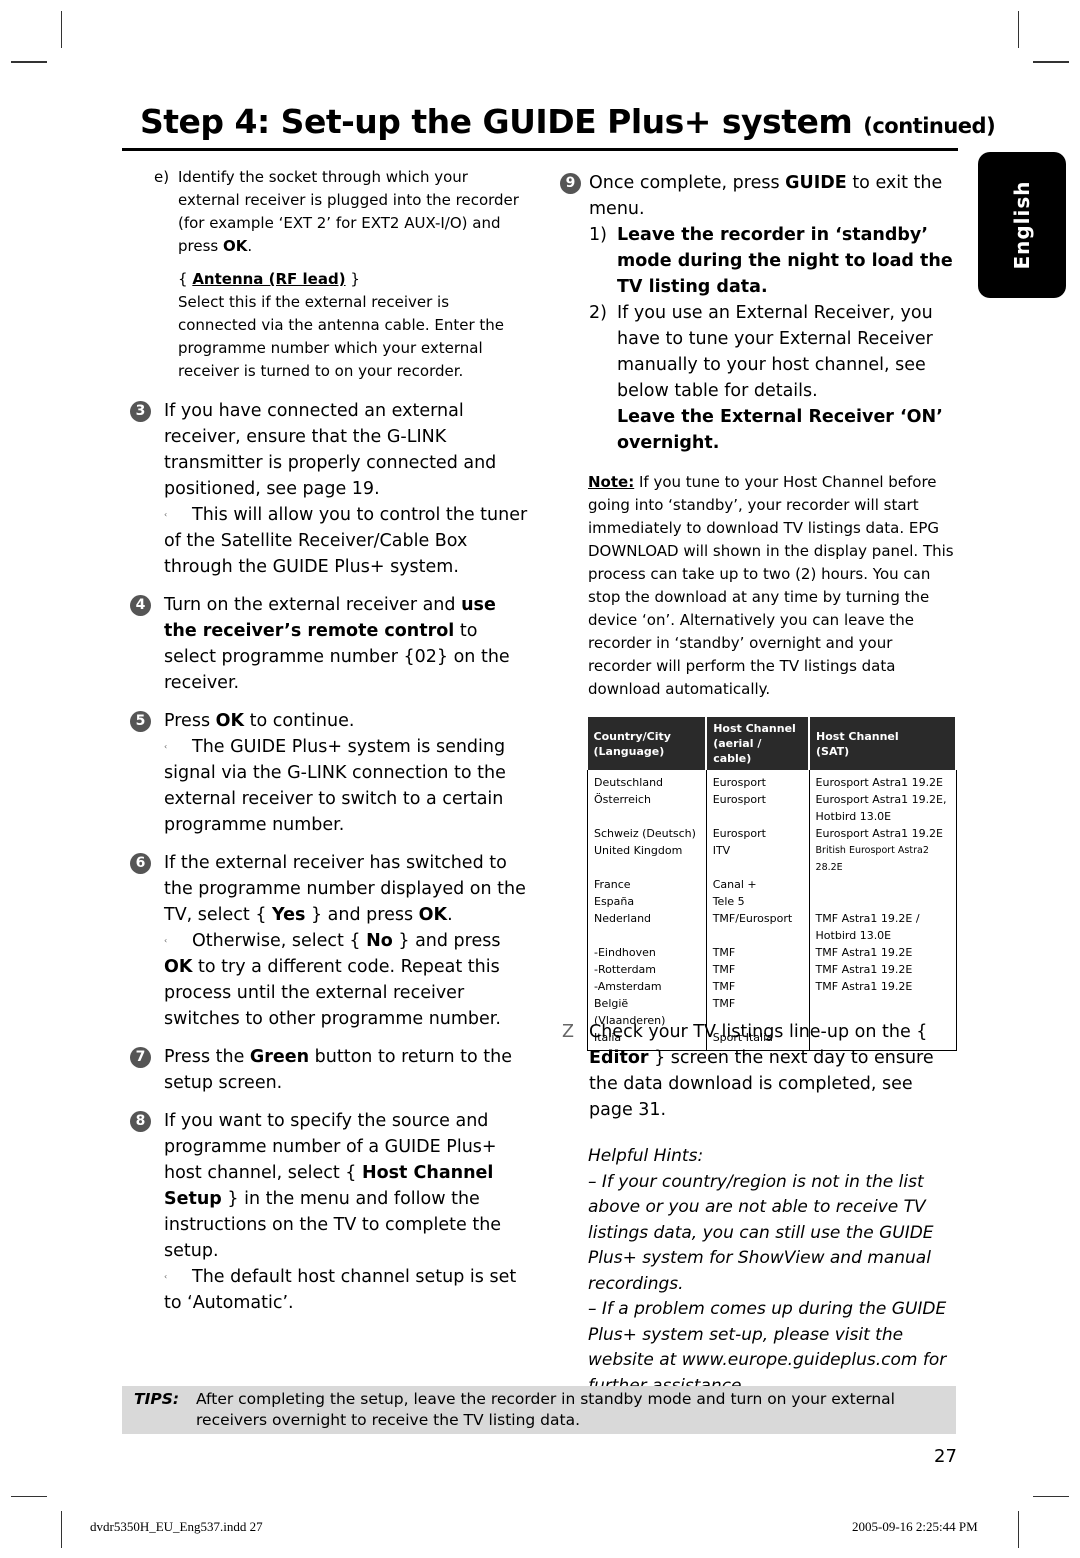 The height and width of the screenshot is (1558, 1080). What do you see at coordinates (929, 126) in the screenshot?
I see `page-title-suffix: (continued)` at bounding box center [929, 126].